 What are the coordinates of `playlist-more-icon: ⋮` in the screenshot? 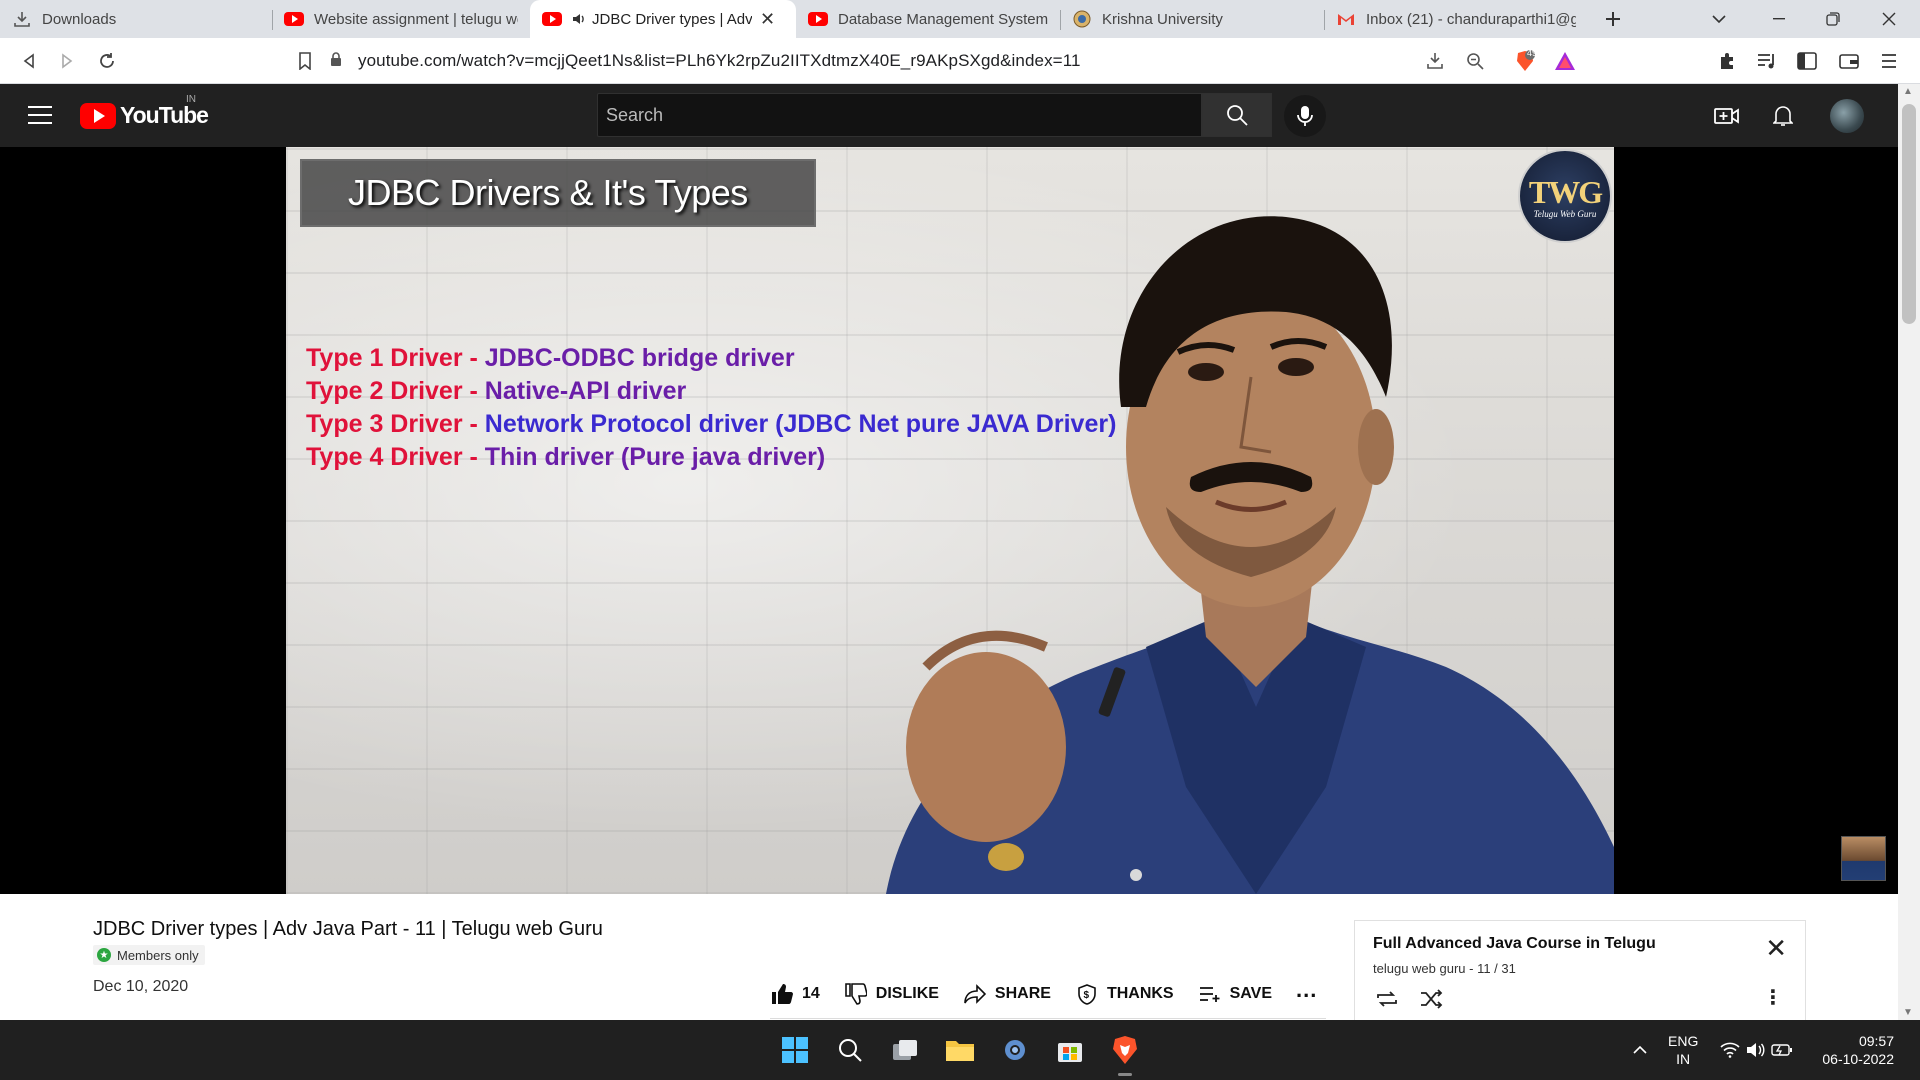 It's located at (1773, 997).